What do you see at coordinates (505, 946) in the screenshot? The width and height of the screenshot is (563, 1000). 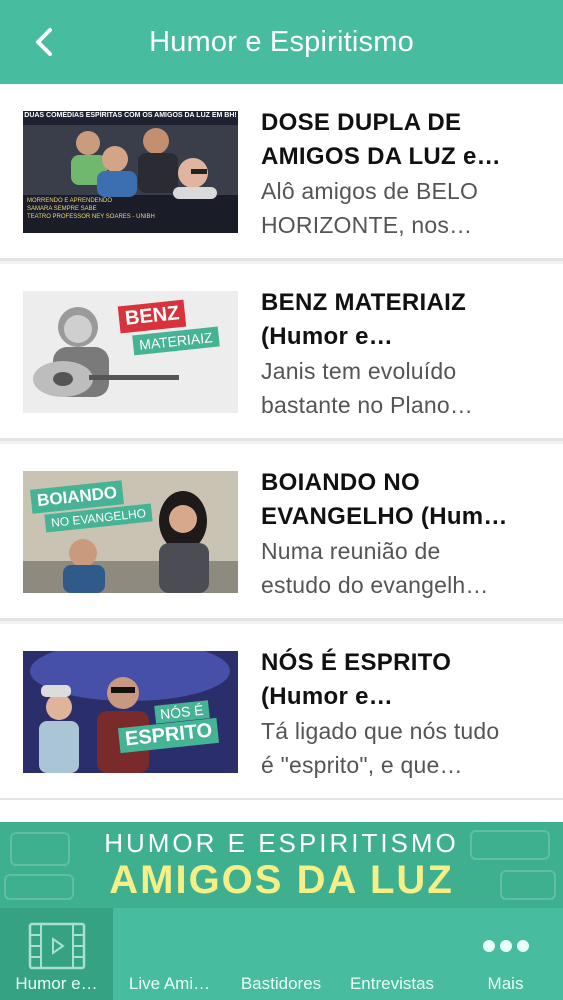 I see `more-dots-icon` at bounding box center [505, 946].